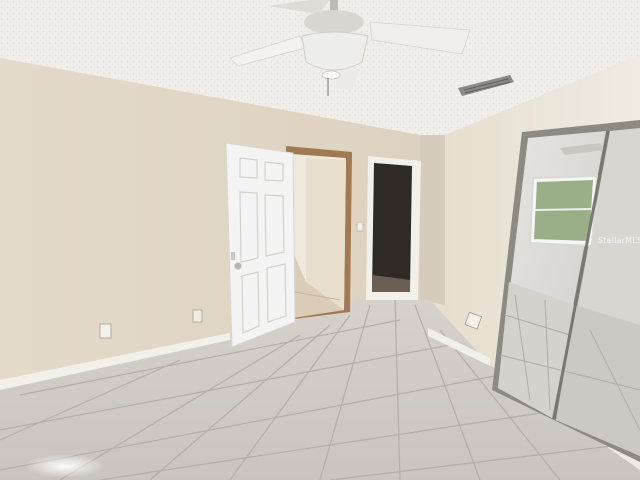  I want to click on door-knob, so click(238, 266).